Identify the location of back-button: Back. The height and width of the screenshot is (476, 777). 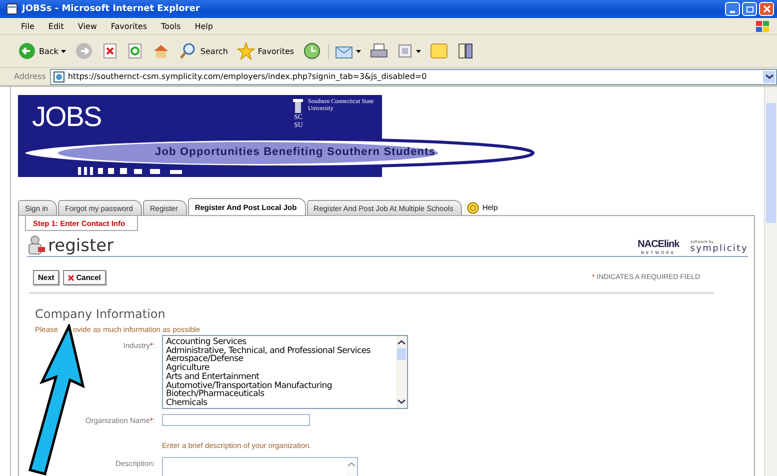
(42, 51).